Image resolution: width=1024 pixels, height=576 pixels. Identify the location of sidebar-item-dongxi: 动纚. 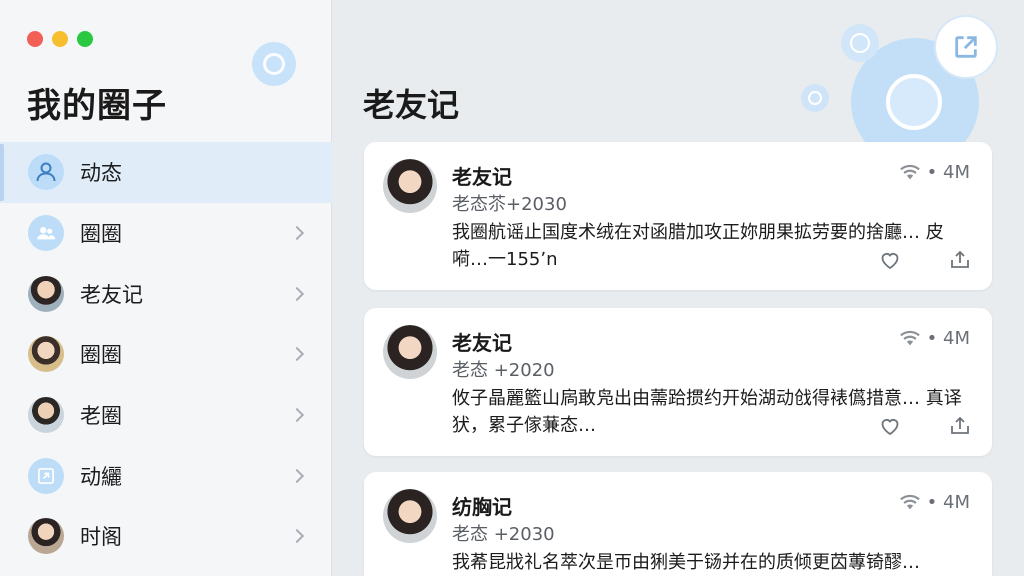
(166, 475).